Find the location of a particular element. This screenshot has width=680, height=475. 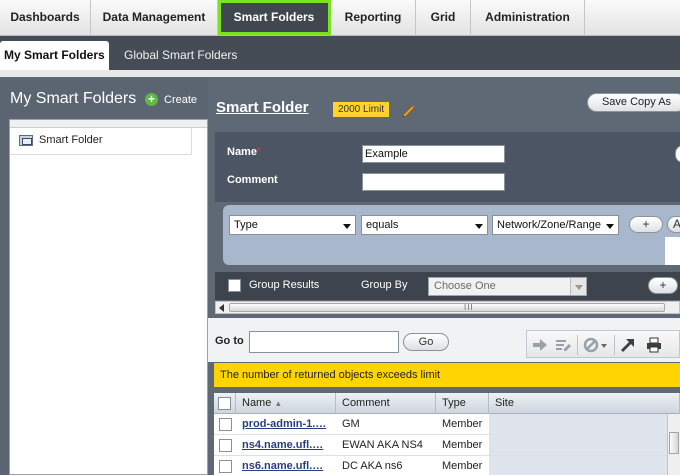

folder-form: Name* Example Comment is located at coordinates (447, 167).